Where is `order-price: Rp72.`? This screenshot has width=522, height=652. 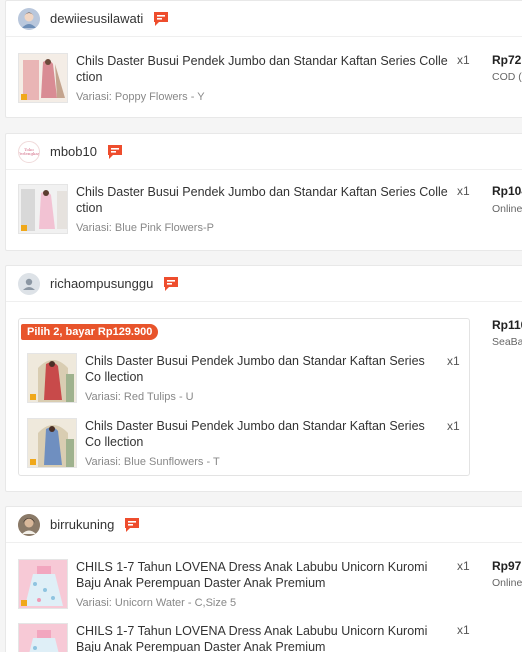 order-price: Rp72. is located at coordinates (507, 60).